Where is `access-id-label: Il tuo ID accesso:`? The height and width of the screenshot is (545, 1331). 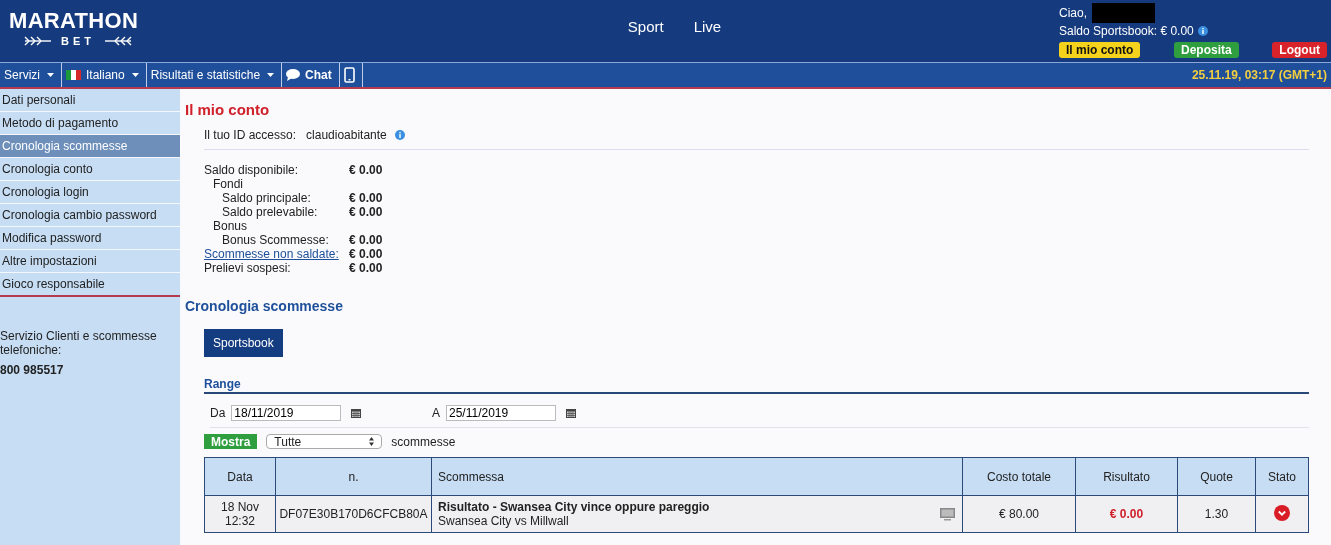
access-id-label: Il tuo ID accesso: is located at coordinates (250, 135).